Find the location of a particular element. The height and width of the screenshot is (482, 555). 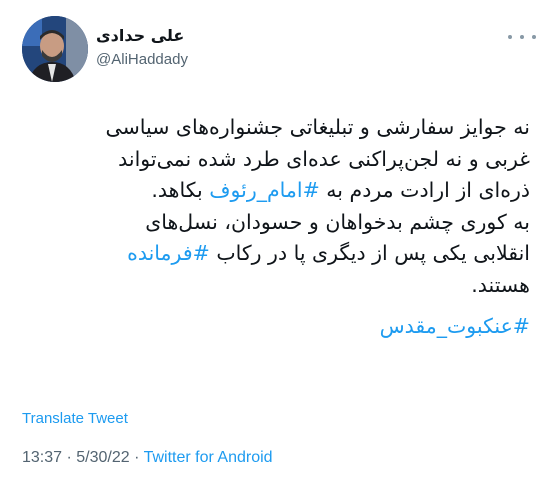

tweet-line: هستند. is located at coordinates (500, 284).